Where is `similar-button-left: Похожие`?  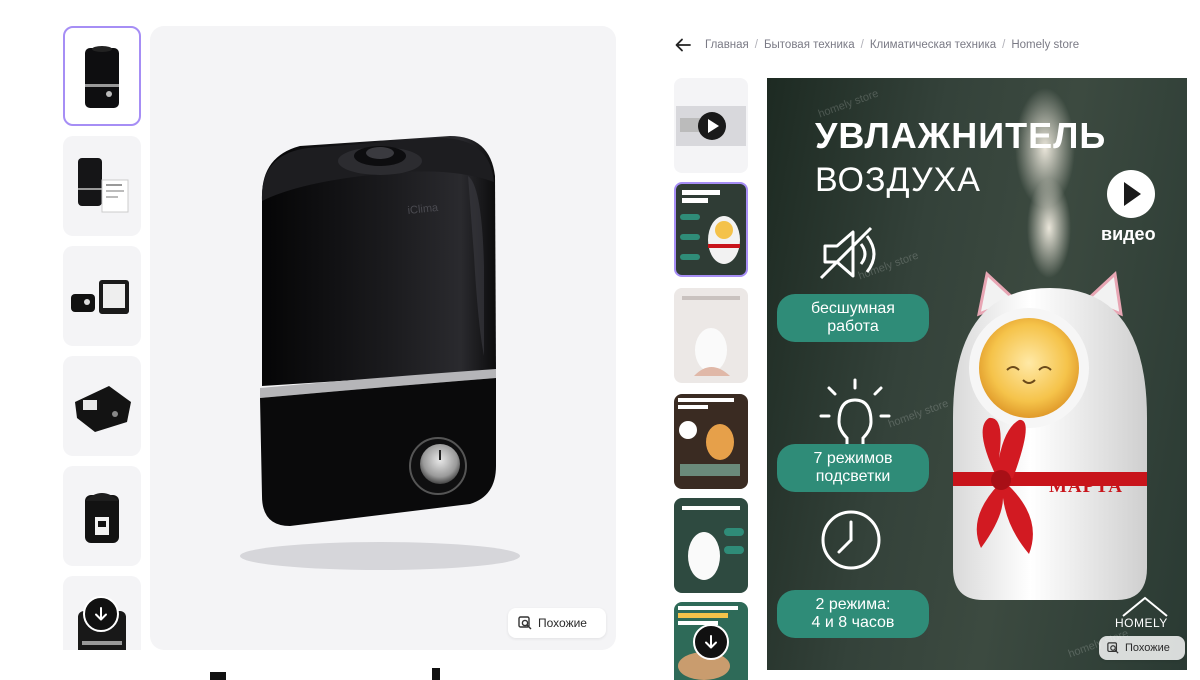
similar-button-left: Похожие is located at coordinates (557, 623).